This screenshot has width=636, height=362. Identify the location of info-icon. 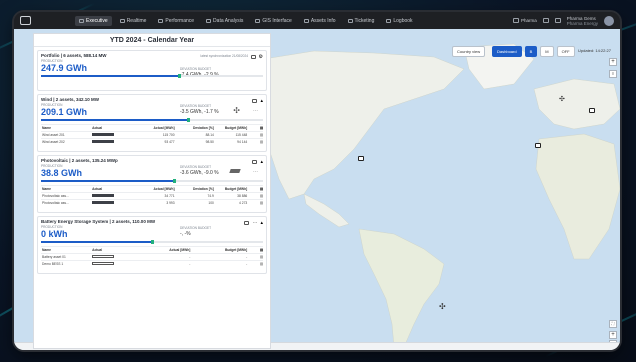
(306, 20).